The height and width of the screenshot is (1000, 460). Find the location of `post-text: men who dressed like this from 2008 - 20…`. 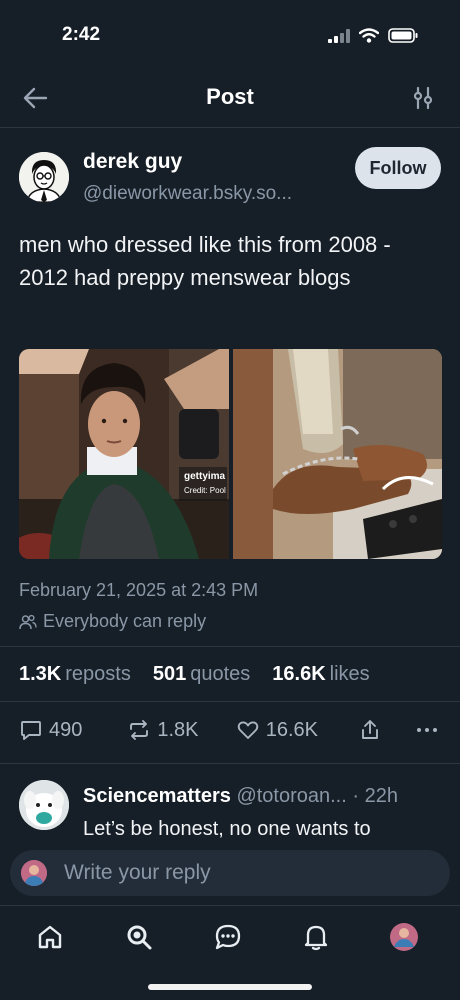

post-text: men who dressed like this from 2008 - 20… is located at coordinates (205, 261).